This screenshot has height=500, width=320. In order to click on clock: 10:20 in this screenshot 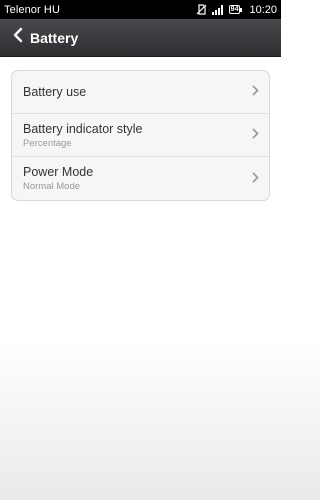, I will do `click(263, 9)`.